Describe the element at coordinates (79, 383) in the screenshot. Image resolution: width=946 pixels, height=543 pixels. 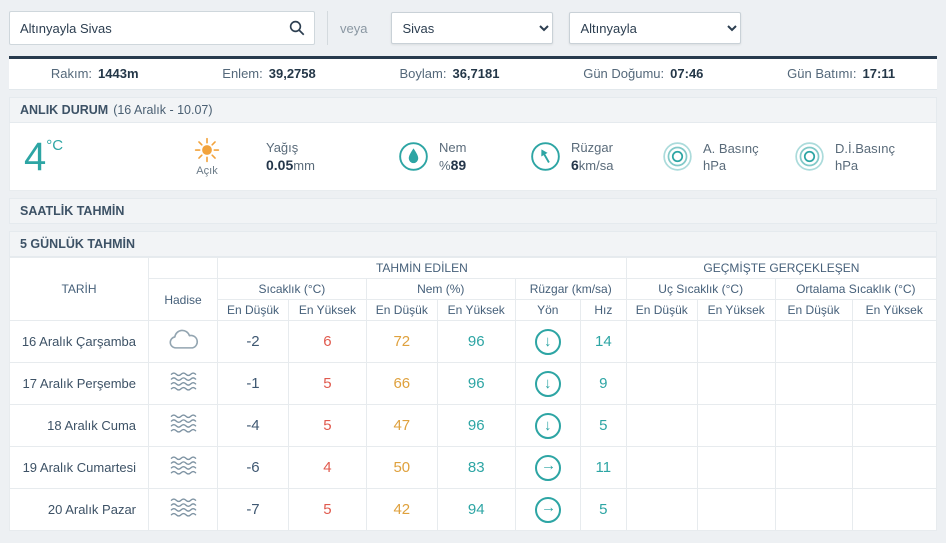
I see `date-cell: 17 Aralık Perşembe` at that location.